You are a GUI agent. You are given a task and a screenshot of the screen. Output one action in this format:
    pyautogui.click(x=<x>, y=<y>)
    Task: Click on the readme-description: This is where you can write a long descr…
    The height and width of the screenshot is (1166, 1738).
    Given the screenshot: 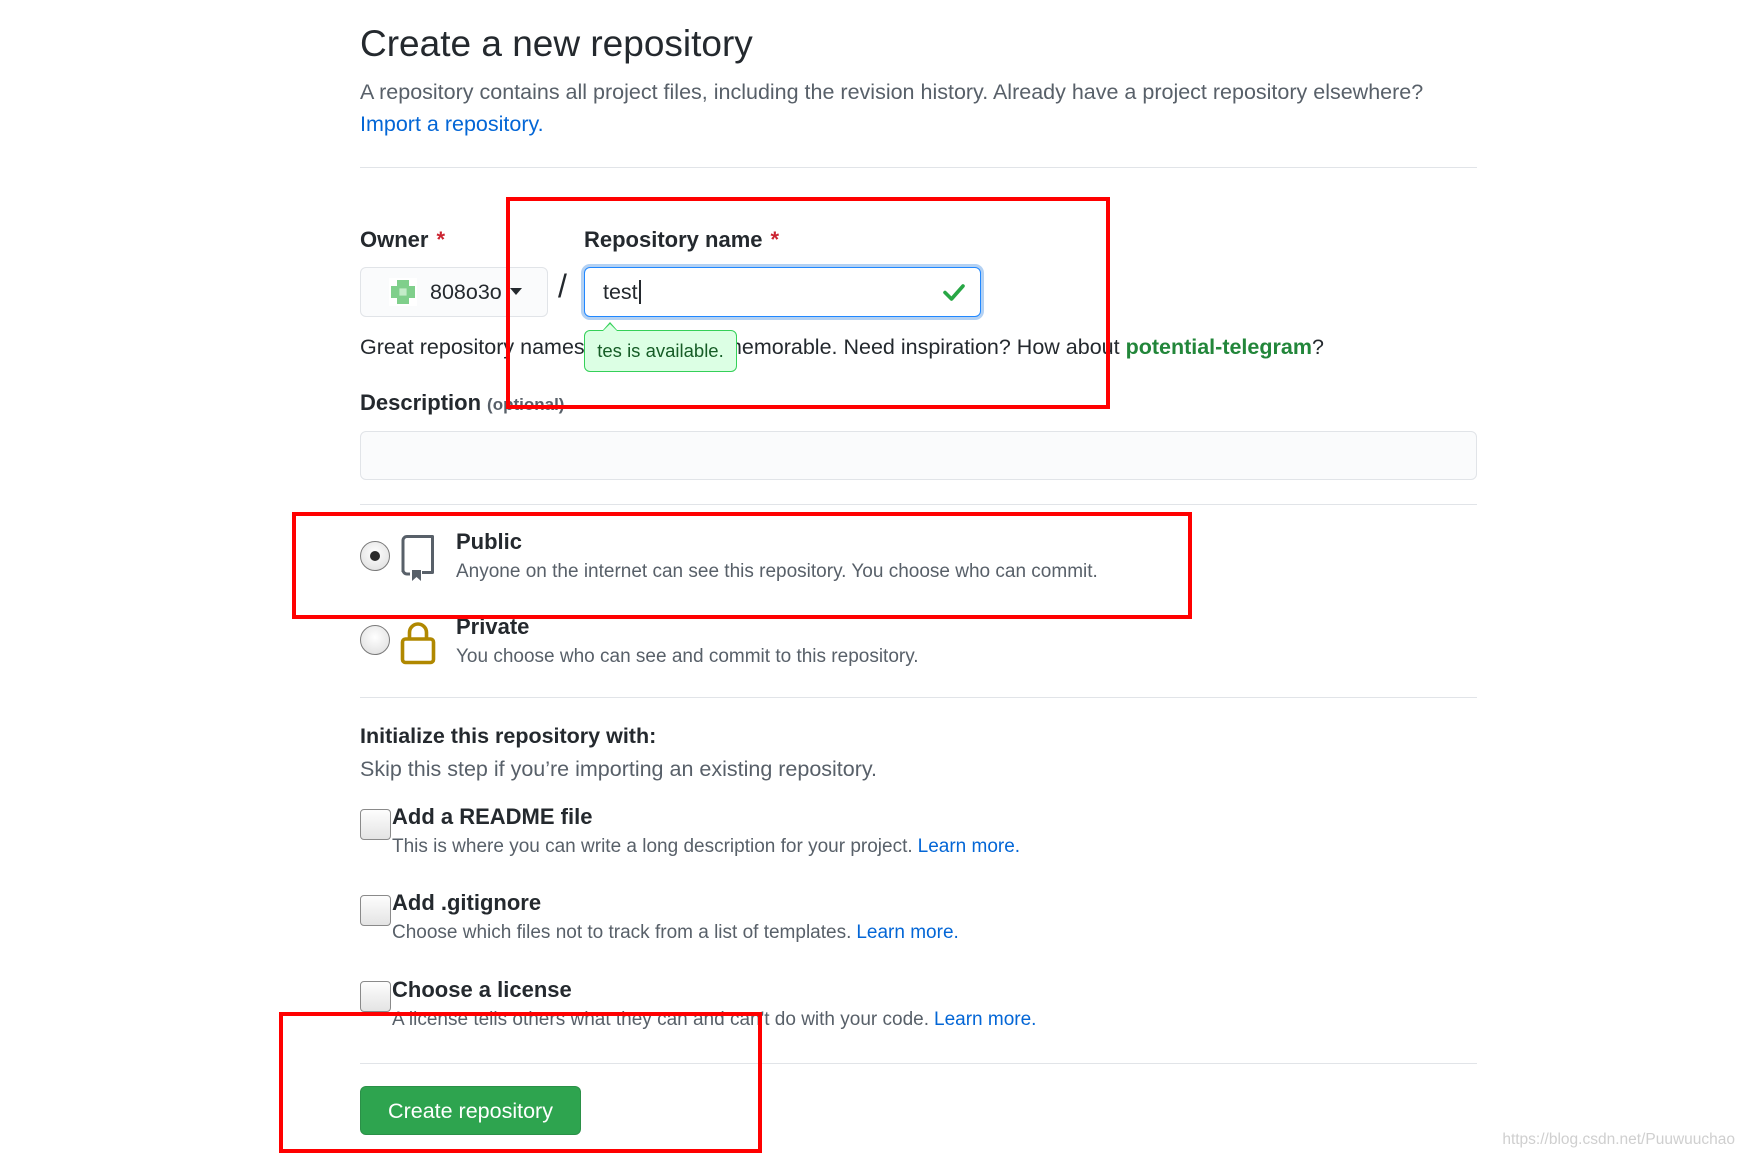 What is the action you would take?
    pyautogui.click(x=706, y=847)
    